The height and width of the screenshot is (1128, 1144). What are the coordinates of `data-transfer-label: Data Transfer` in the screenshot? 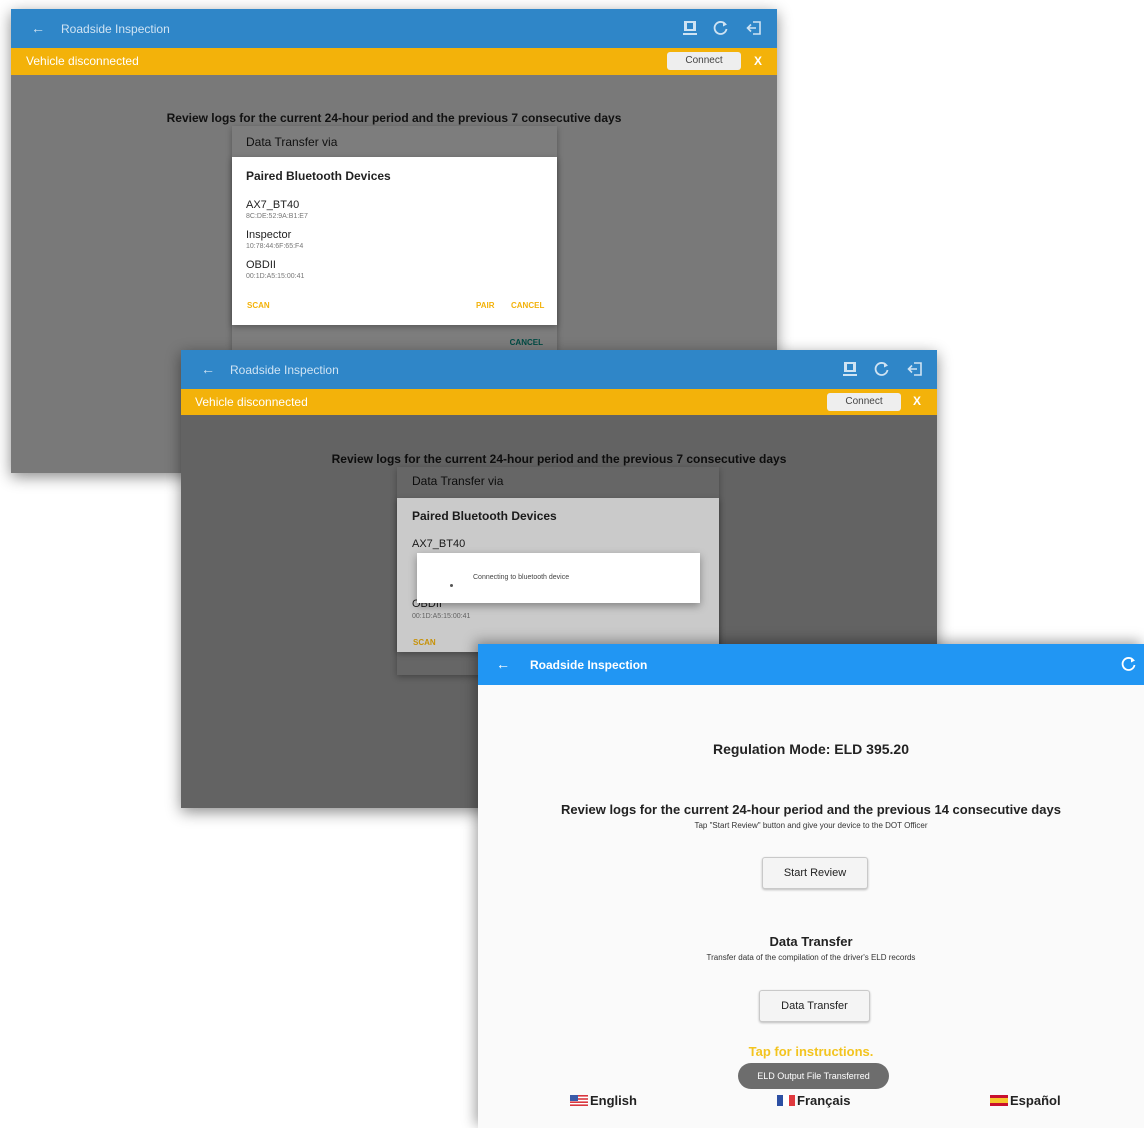 It's located at (814, 1006).